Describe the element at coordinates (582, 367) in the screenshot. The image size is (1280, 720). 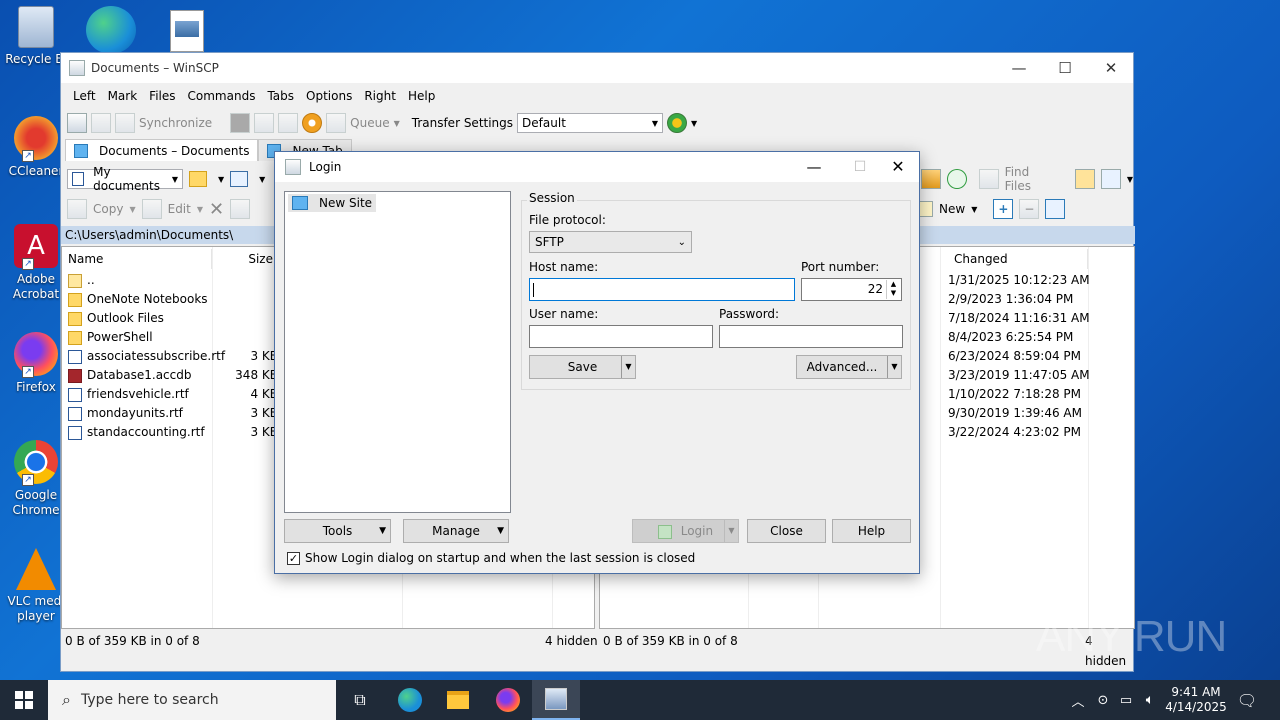
I see `save-button: Save ▼` at that location.